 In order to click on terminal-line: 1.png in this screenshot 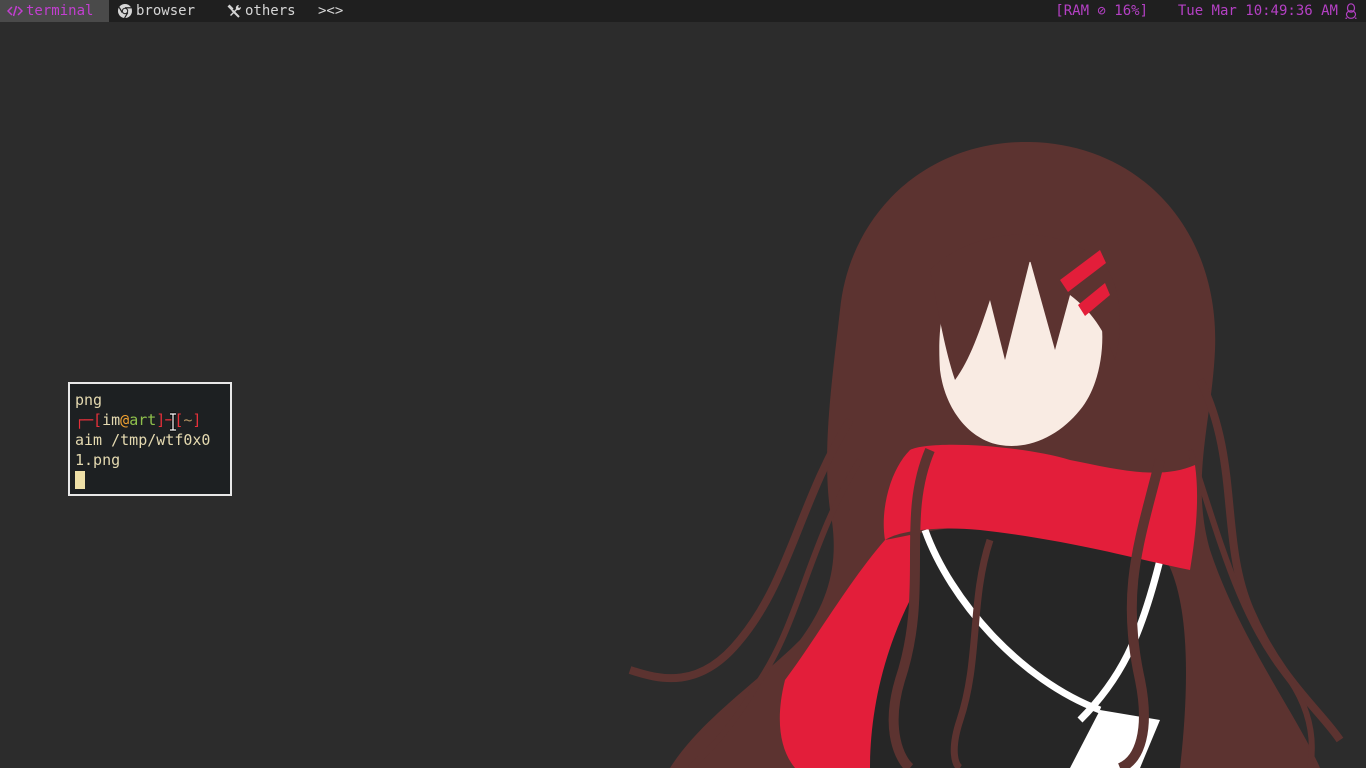, I will do `click(98, 460)`.